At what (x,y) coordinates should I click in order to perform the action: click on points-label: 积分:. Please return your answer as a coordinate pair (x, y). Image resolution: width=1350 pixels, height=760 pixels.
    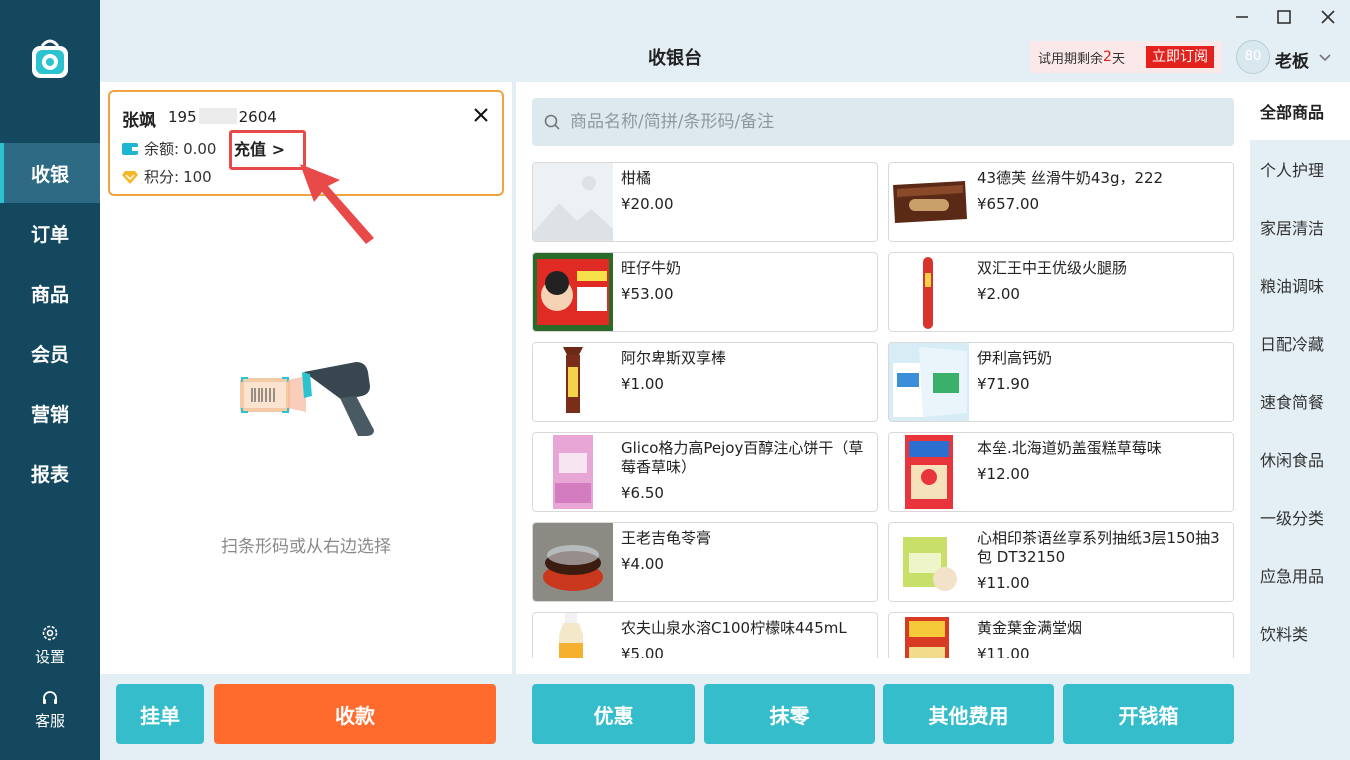
    Looking at the image, I should click on (162, 177).